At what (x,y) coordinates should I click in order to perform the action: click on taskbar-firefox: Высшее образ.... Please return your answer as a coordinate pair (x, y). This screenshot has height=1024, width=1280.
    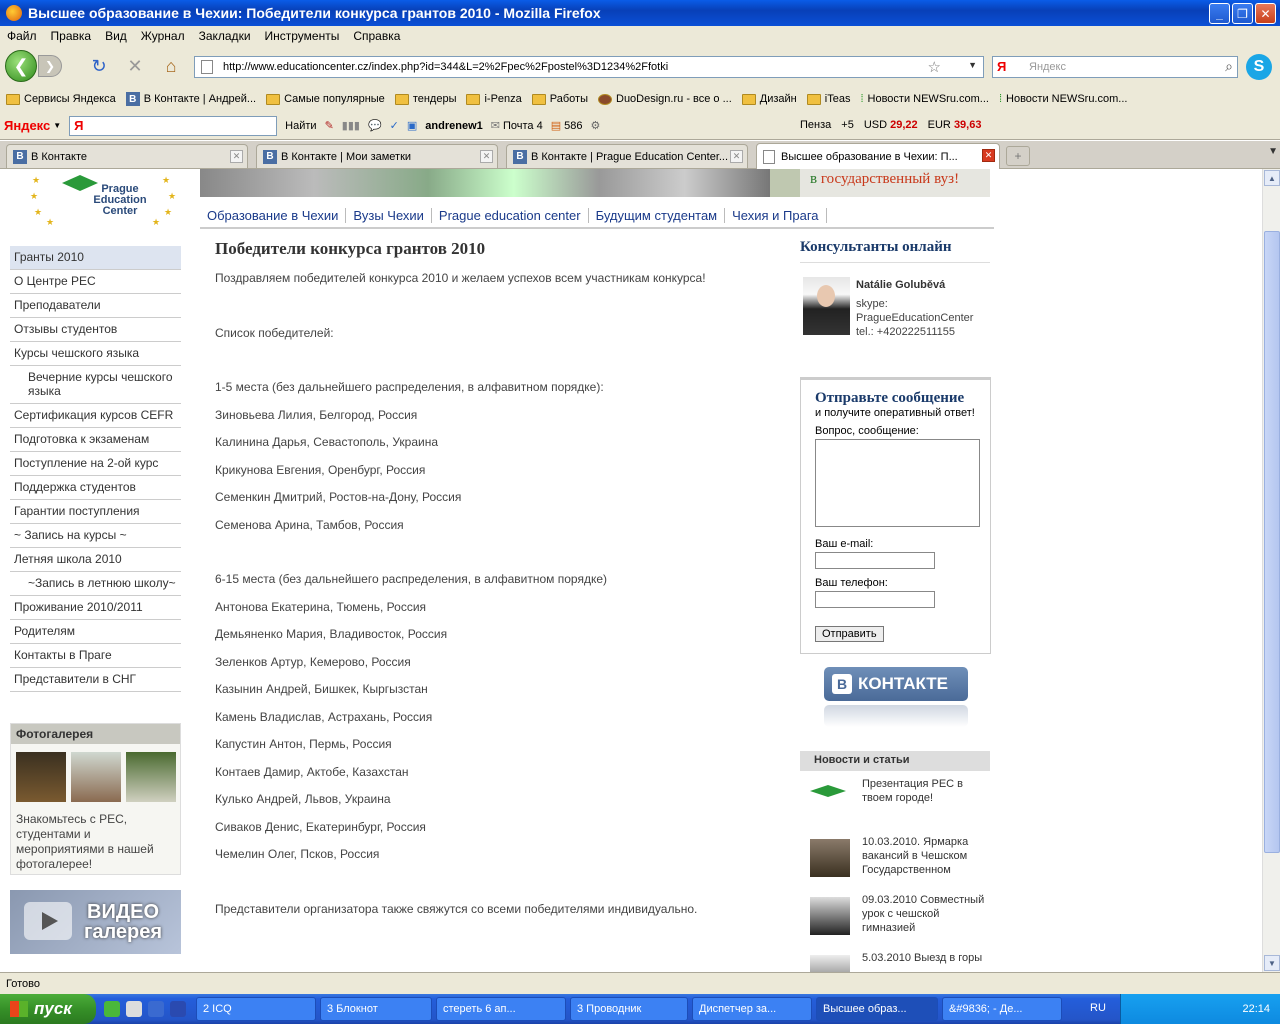
    Looking at the image, I should click on (877, 1009).